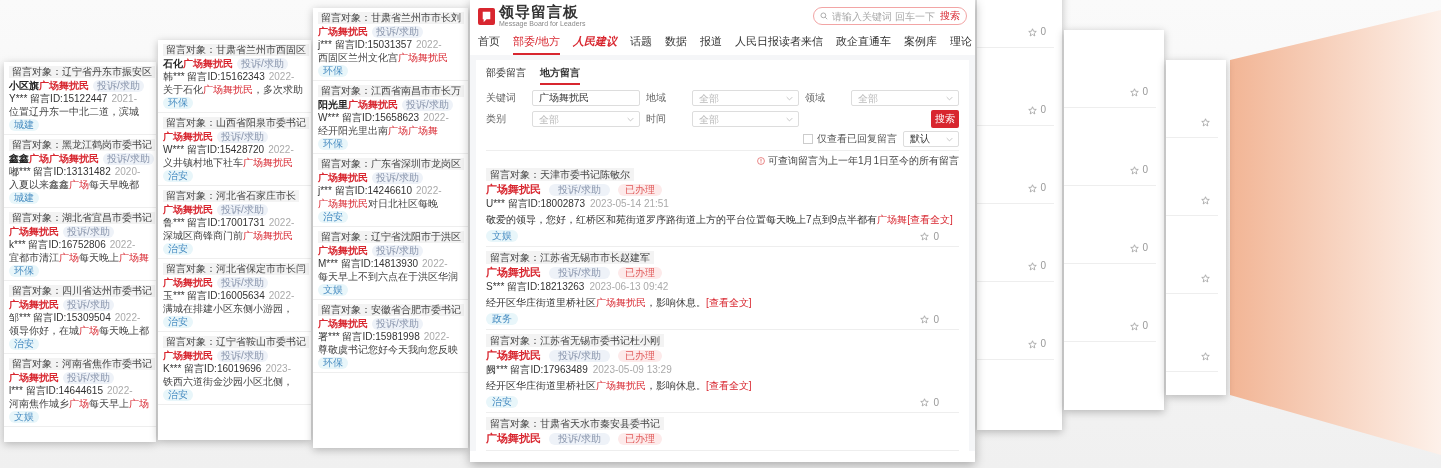  What do you see at coordinates (391, 164) in the screenshot?
I see `message-target: 留言对象：广东省深圳市龙岗区` at bounding box center [391, 164].